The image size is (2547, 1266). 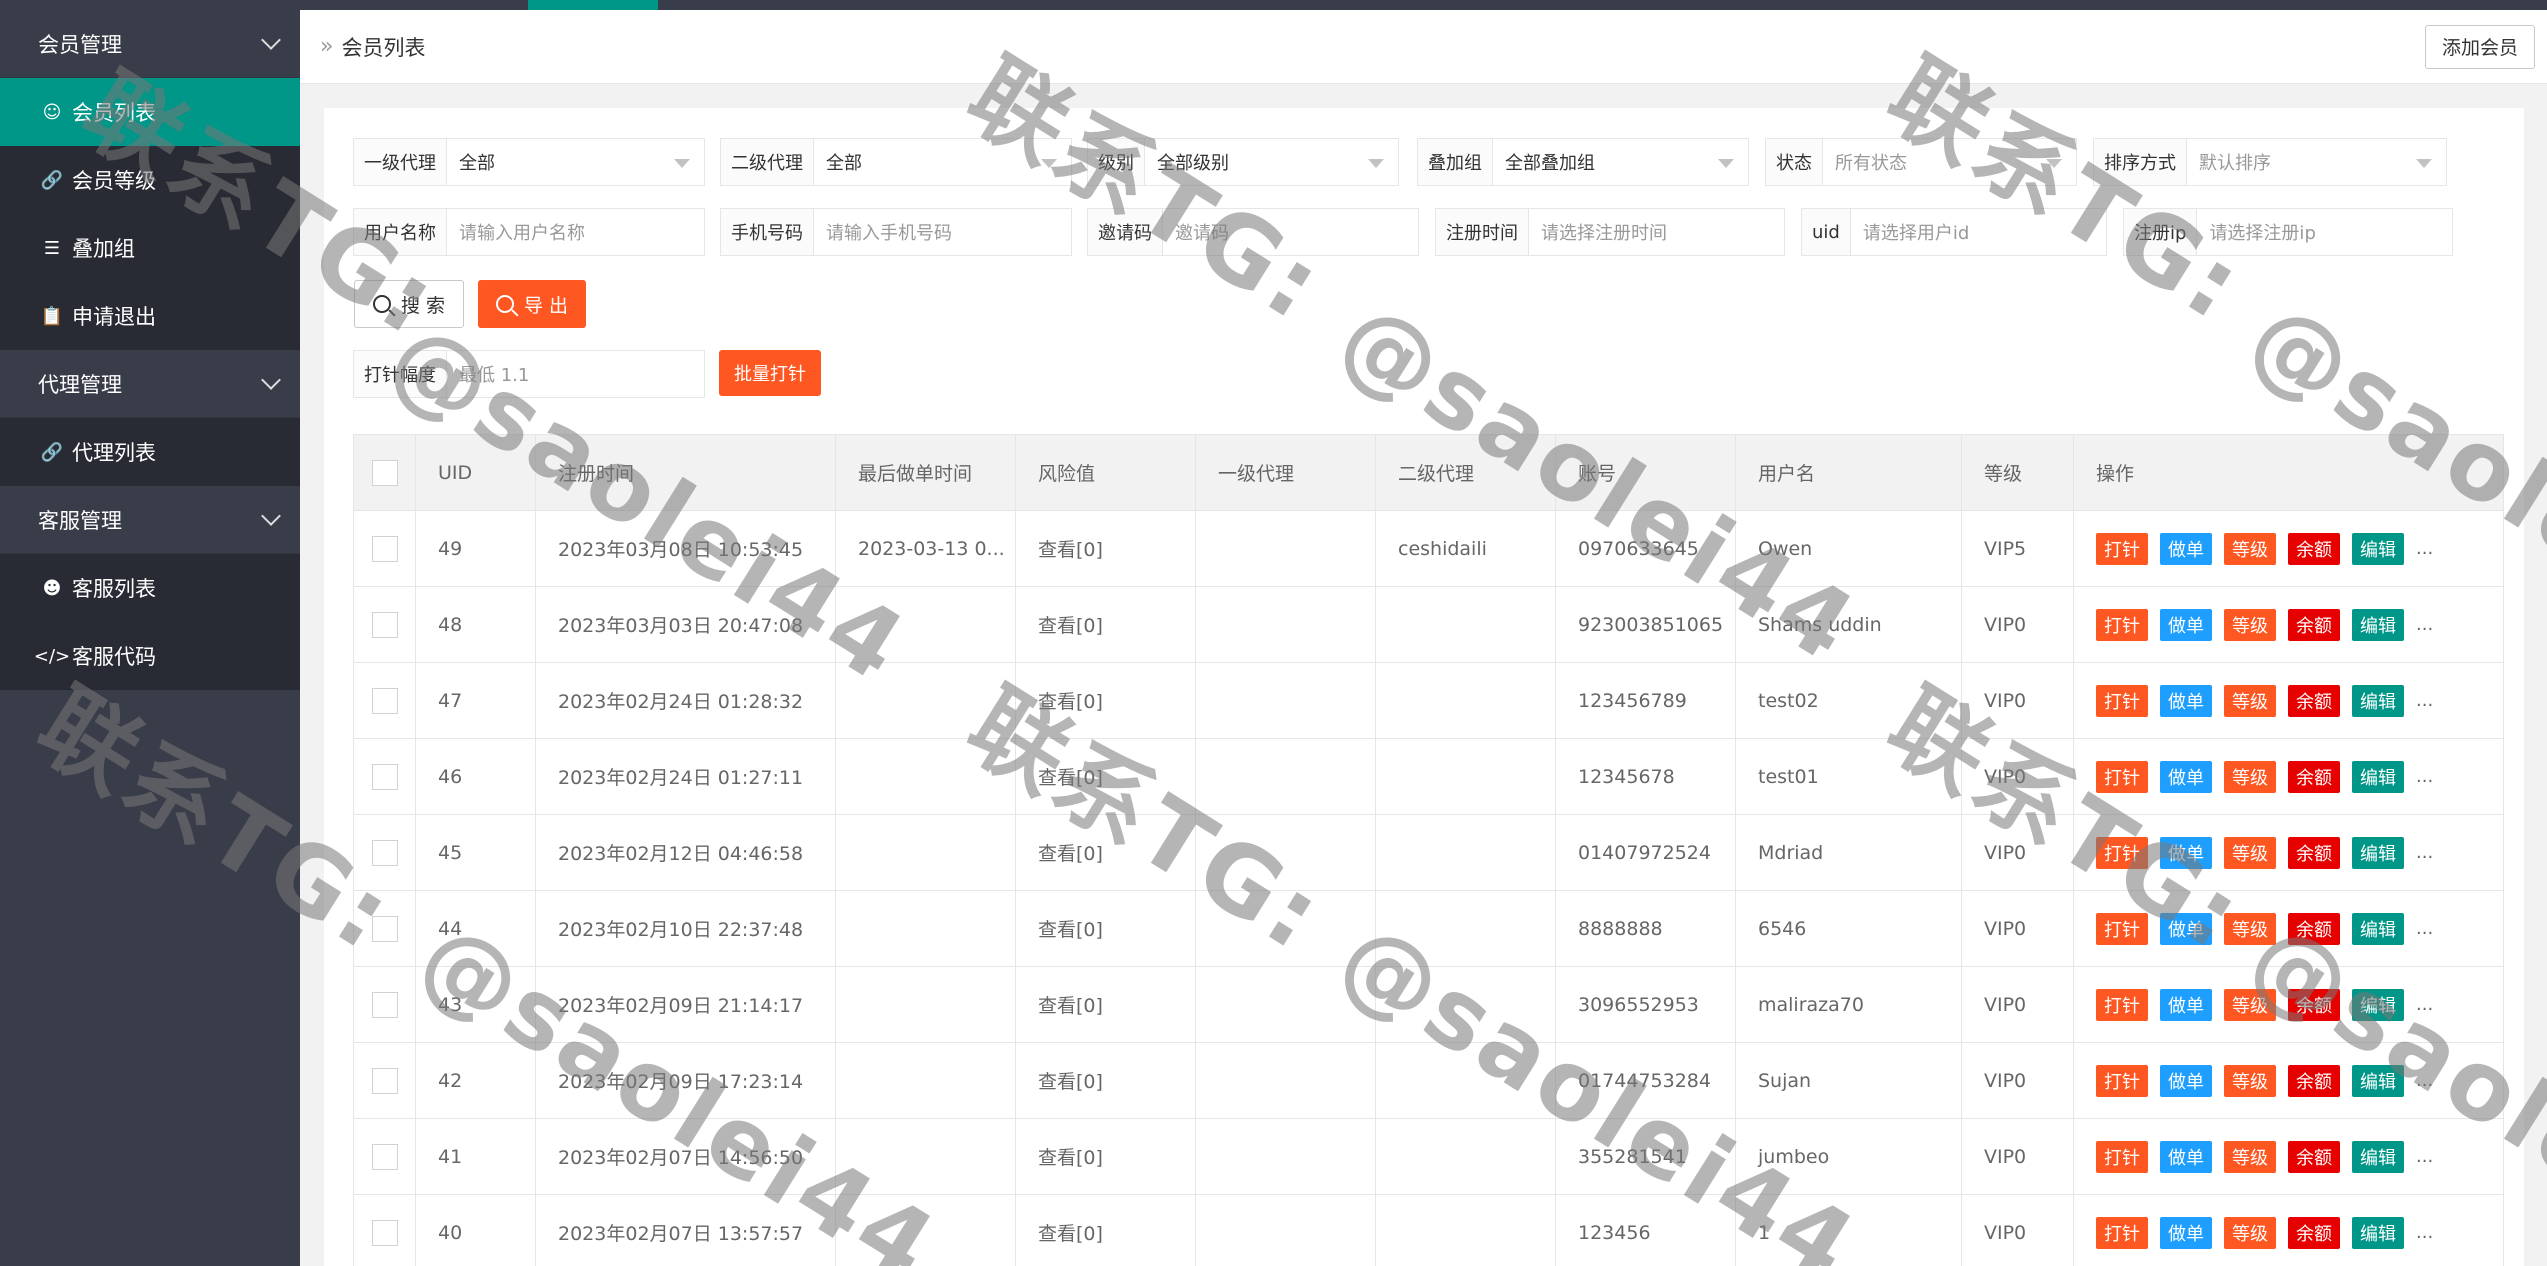 I want to click on sidebar-item-stack-group: ☰ 叠加组, so click(x=150, y=248).